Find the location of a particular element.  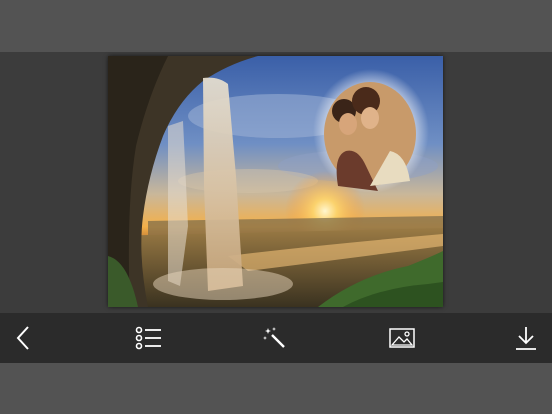

gallery-image-icon is located at coordinates (402, 338).